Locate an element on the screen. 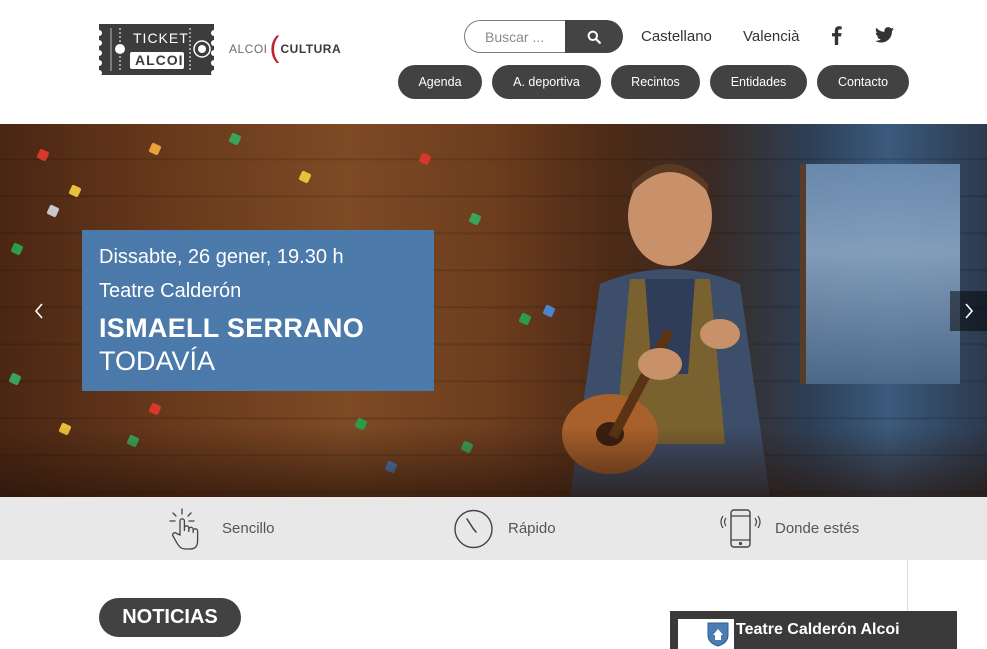 The width and height of the screenshot is (987, 649). alcoi-cultura-logo: ALCOI ( CULTURA is located at coordinates (285, 49).